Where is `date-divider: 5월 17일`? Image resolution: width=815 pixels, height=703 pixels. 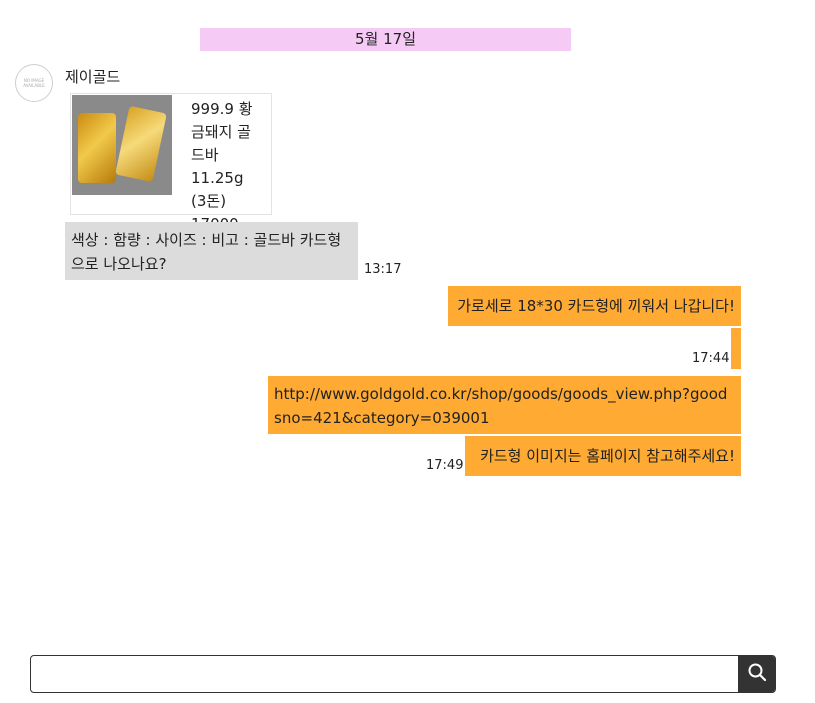
date-divider: 5월 17일 is located at coordinates (385, 39).